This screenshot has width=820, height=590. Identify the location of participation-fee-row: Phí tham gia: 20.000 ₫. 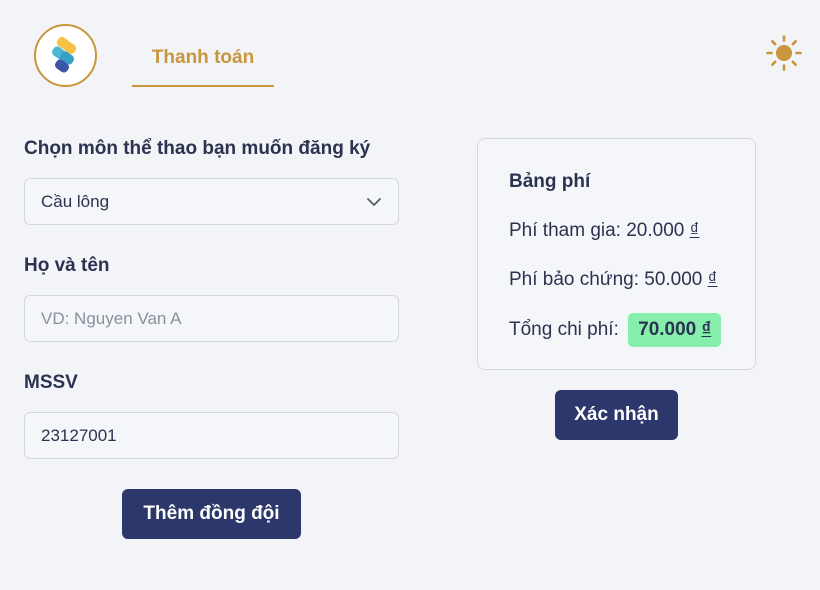
(604, 231).